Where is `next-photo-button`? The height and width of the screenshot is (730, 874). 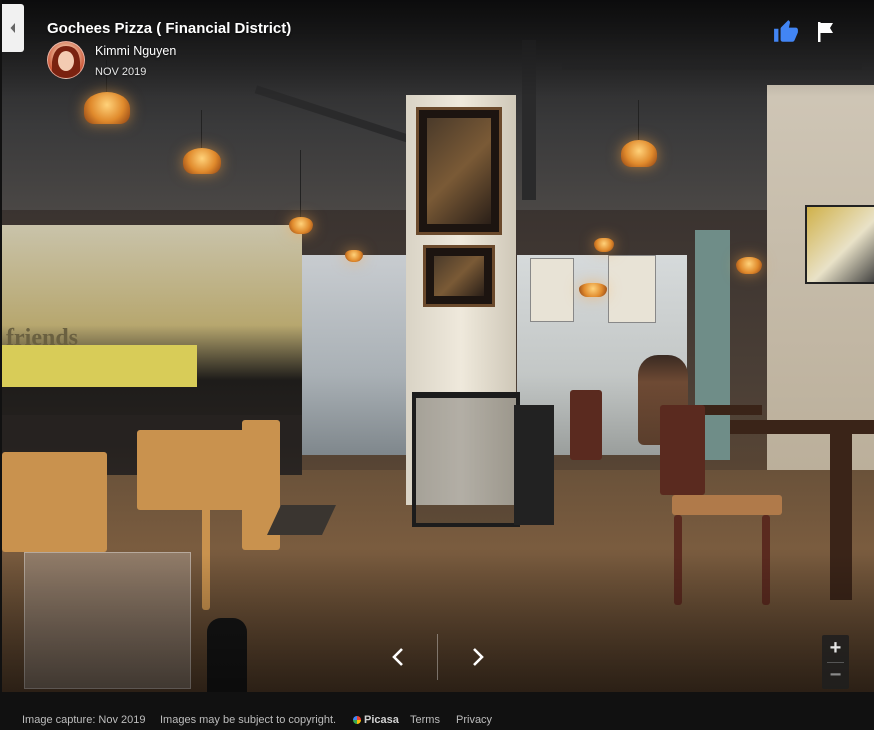
next-photo-button is located at coordinates (478, 657).